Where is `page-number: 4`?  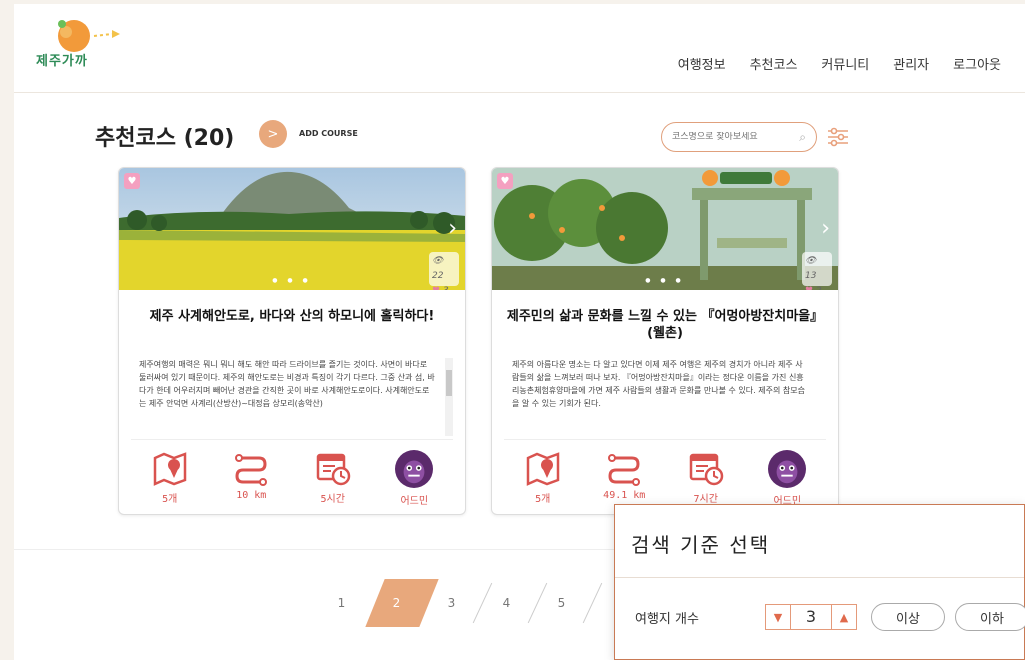 page-number: 4 is located at coordinates (506, 603).